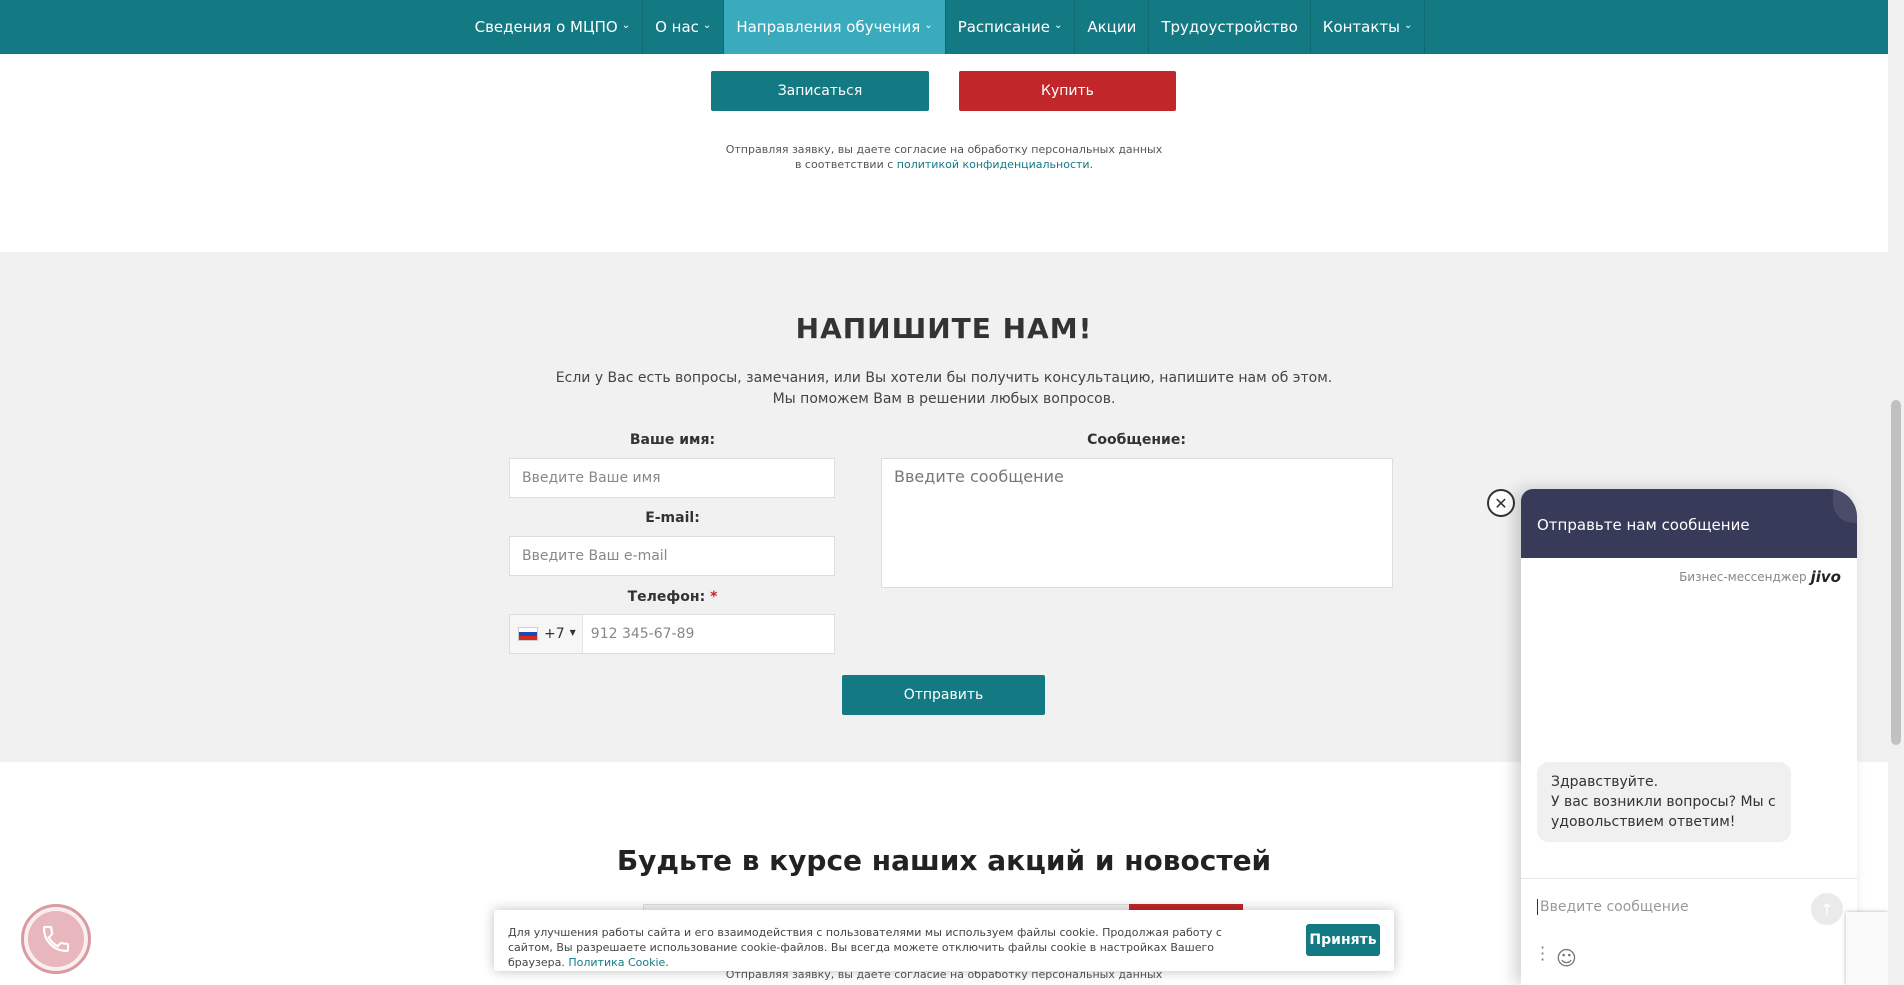 Image resolution: width=1904 pixels, height=985 pixels. What do you see at coordinates (1896, 572) in the screenshot?
I see `scrollbar-thumb` at bounding box center [1896, 572].